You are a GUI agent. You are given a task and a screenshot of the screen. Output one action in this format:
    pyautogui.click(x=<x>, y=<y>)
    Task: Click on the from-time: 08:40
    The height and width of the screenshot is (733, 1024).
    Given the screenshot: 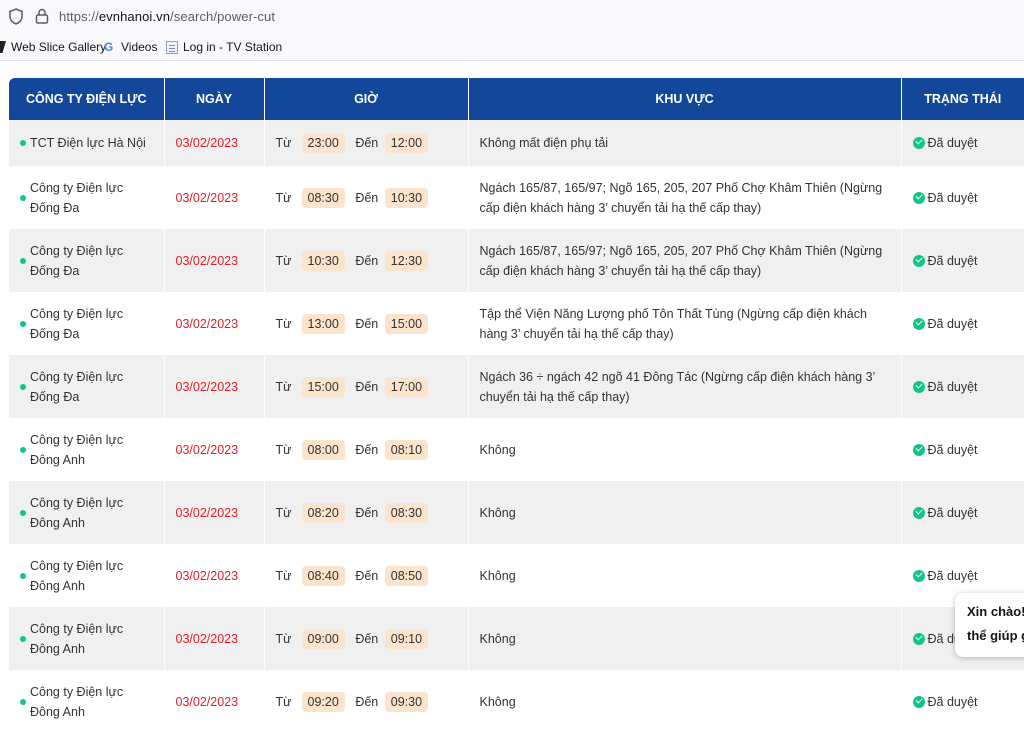 What is the action you would take?
    pyautogui.click(x=323, y=575)
    